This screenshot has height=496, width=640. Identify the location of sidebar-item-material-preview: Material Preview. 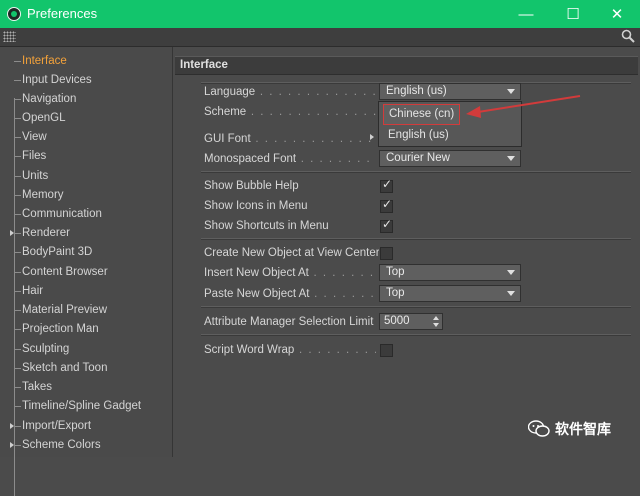
(86, 310).